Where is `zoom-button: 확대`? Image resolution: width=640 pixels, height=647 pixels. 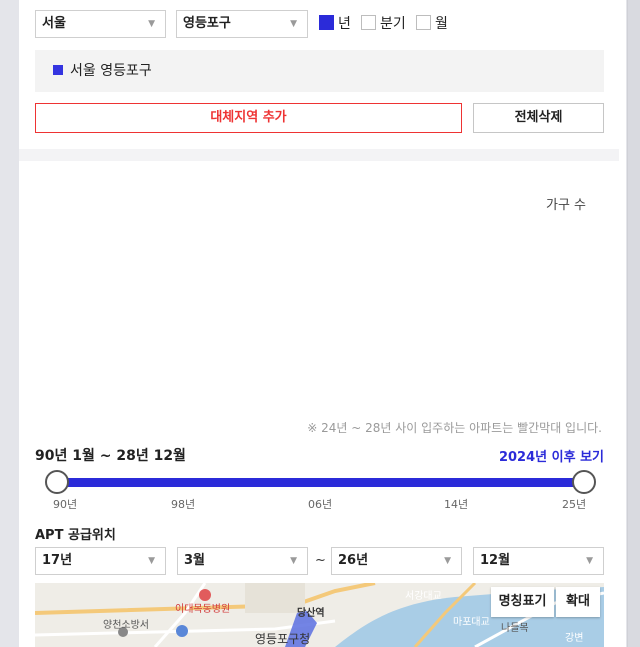 zoom-button: 확대 is located at coordinates (578, 602).